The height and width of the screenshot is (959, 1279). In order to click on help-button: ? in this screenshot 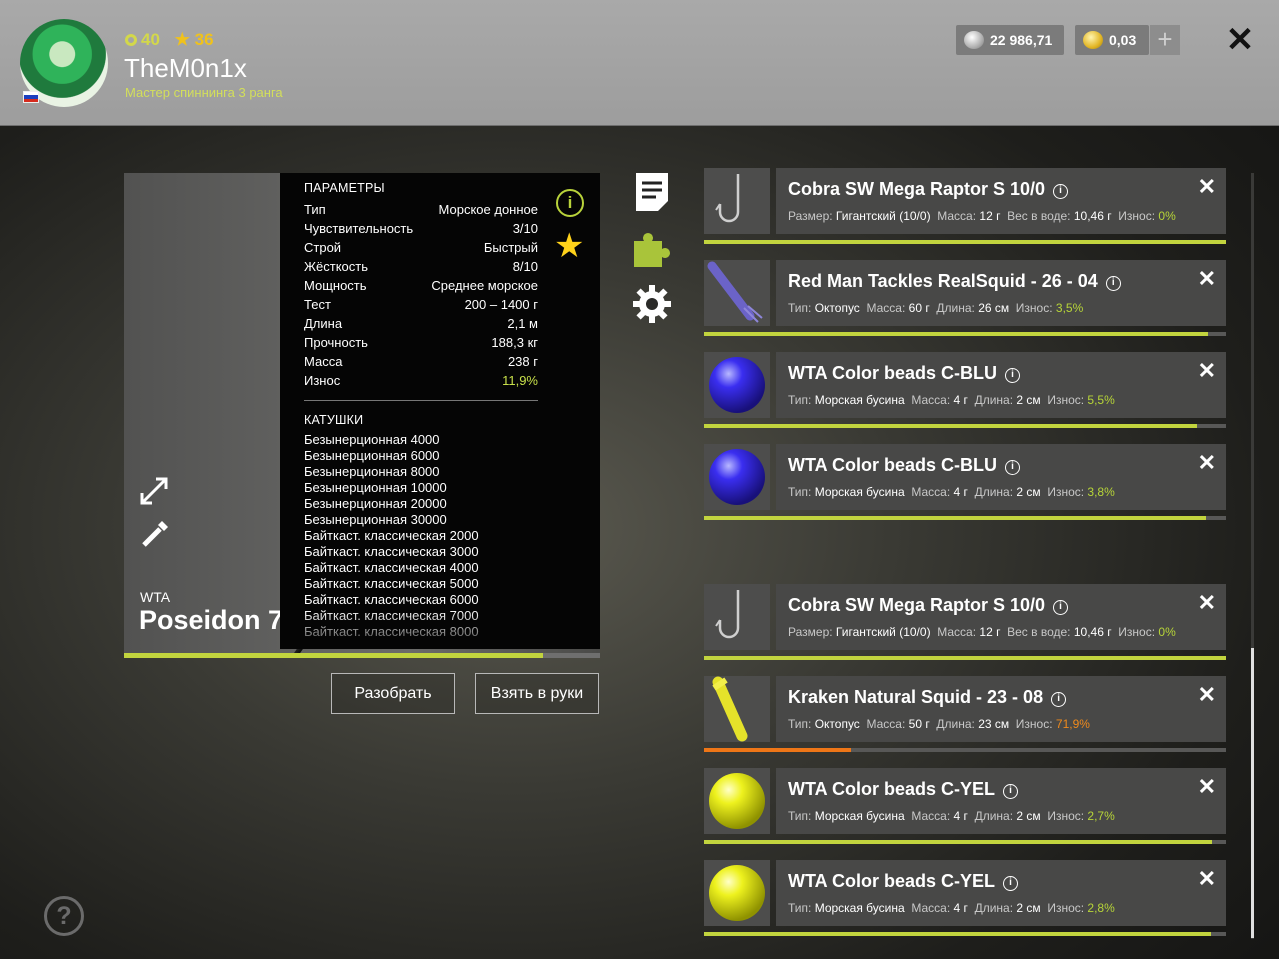, I will do `click(64, 916)`.